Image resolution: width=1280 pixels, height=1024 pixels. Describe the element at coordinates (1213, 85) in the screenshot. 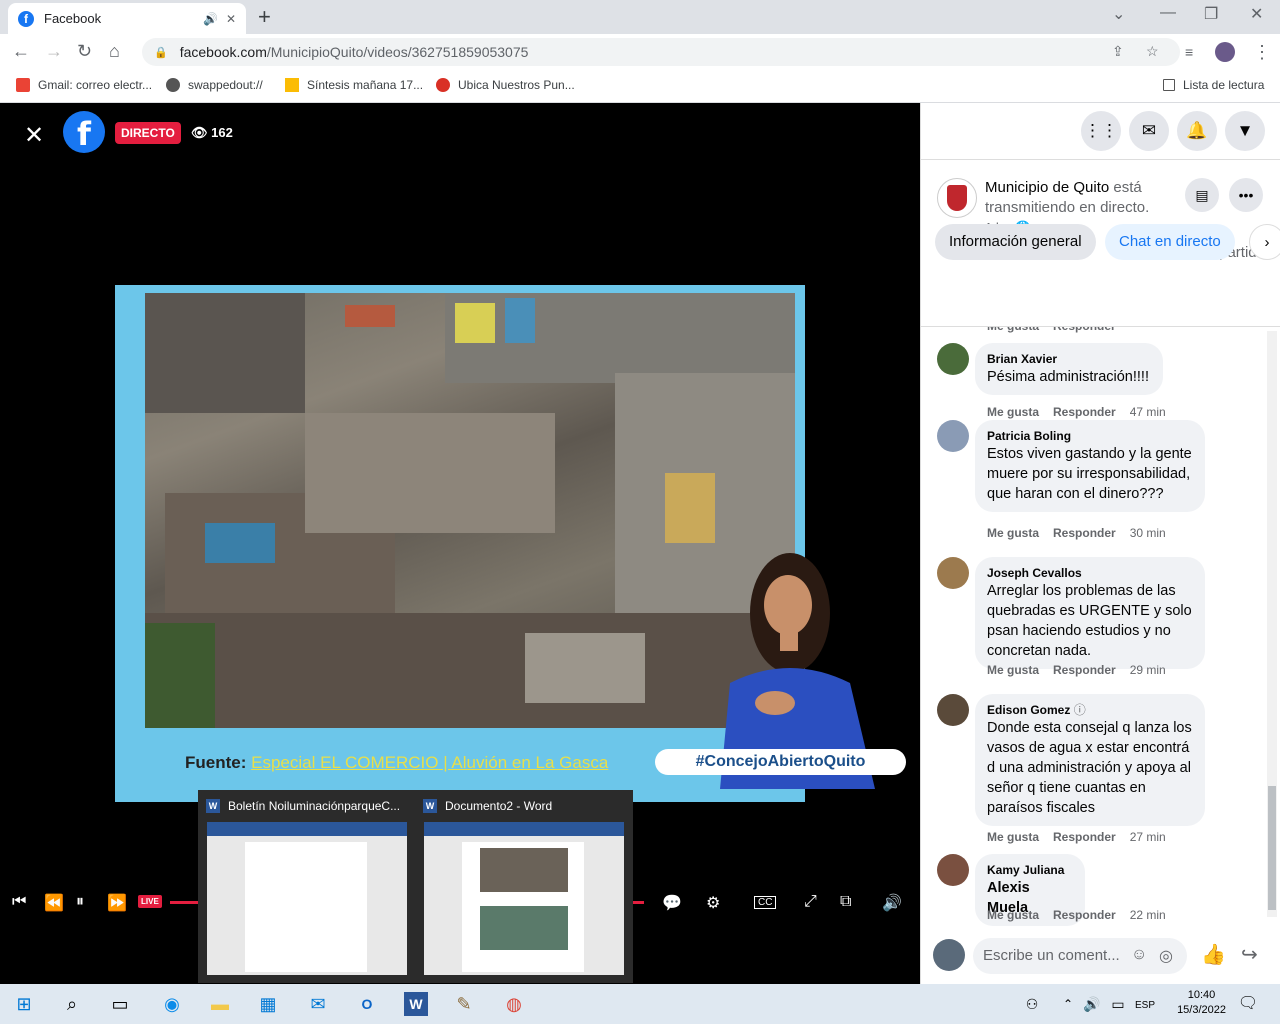

I see `reading-list: Lista de lectura` at that location.